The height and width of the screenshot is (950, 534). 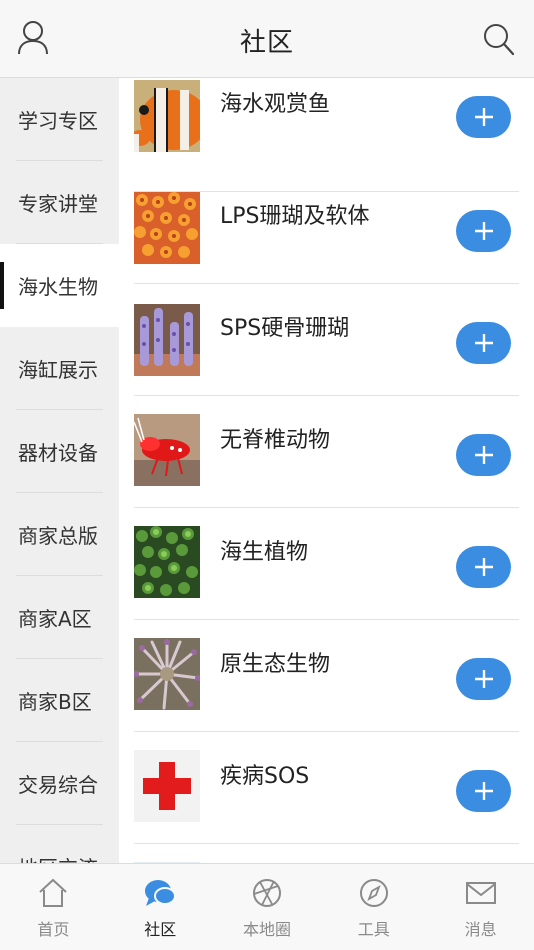 I want to click on sidebar-item-label: 商家B区, so click(x=55, y=702).